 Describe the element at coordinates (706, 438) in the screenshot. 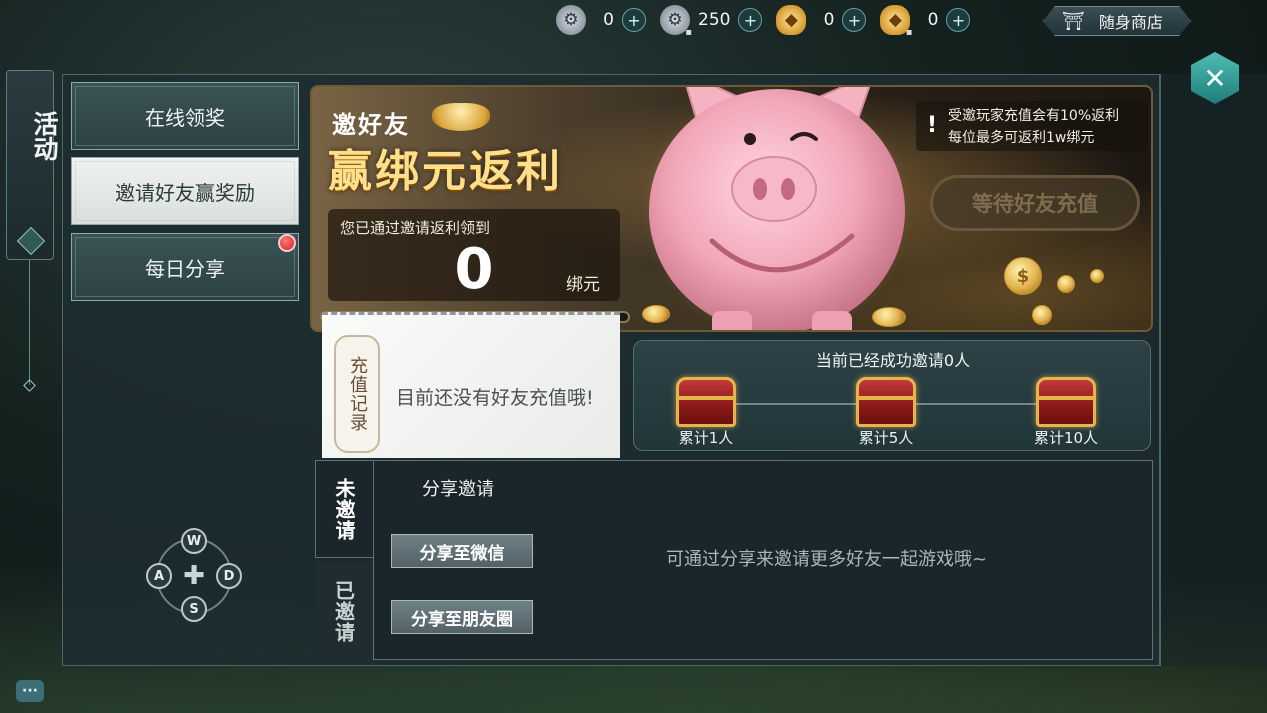

I see `milestone-label: 累计1人` at that location.